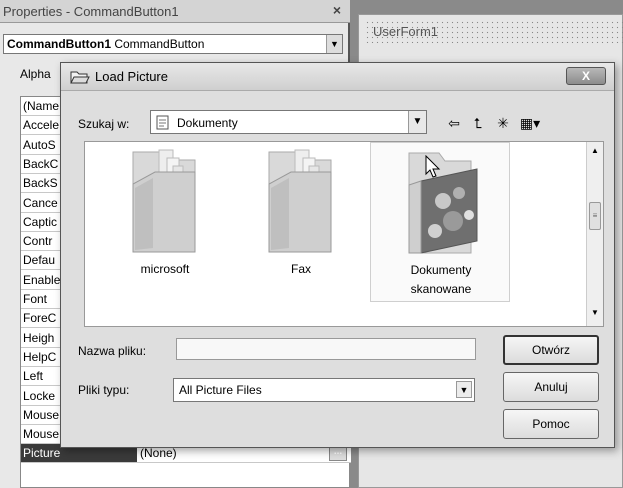 The height and width of the screenshot is (488, 623). Describe the element at coordinates (595, 314) in the screenshot. I see `scroll-down-icon: ▼` at that location.